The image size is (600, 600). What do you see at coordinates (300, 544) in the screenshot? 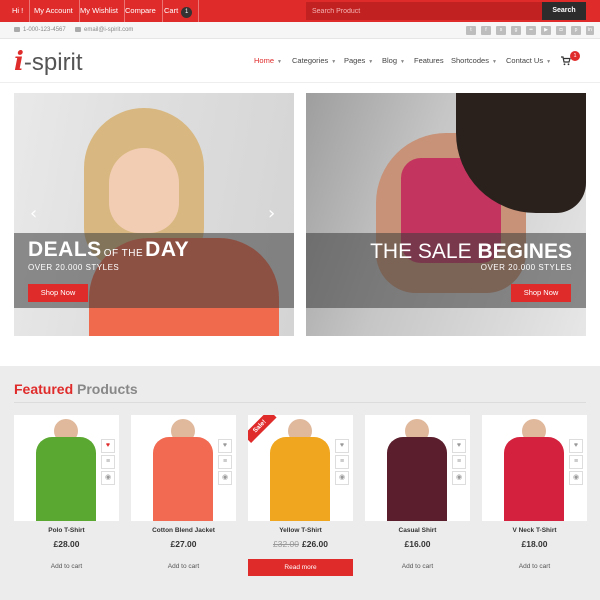
I see `product-price: £32.00 £26.00` at bounding box center [300, 544].